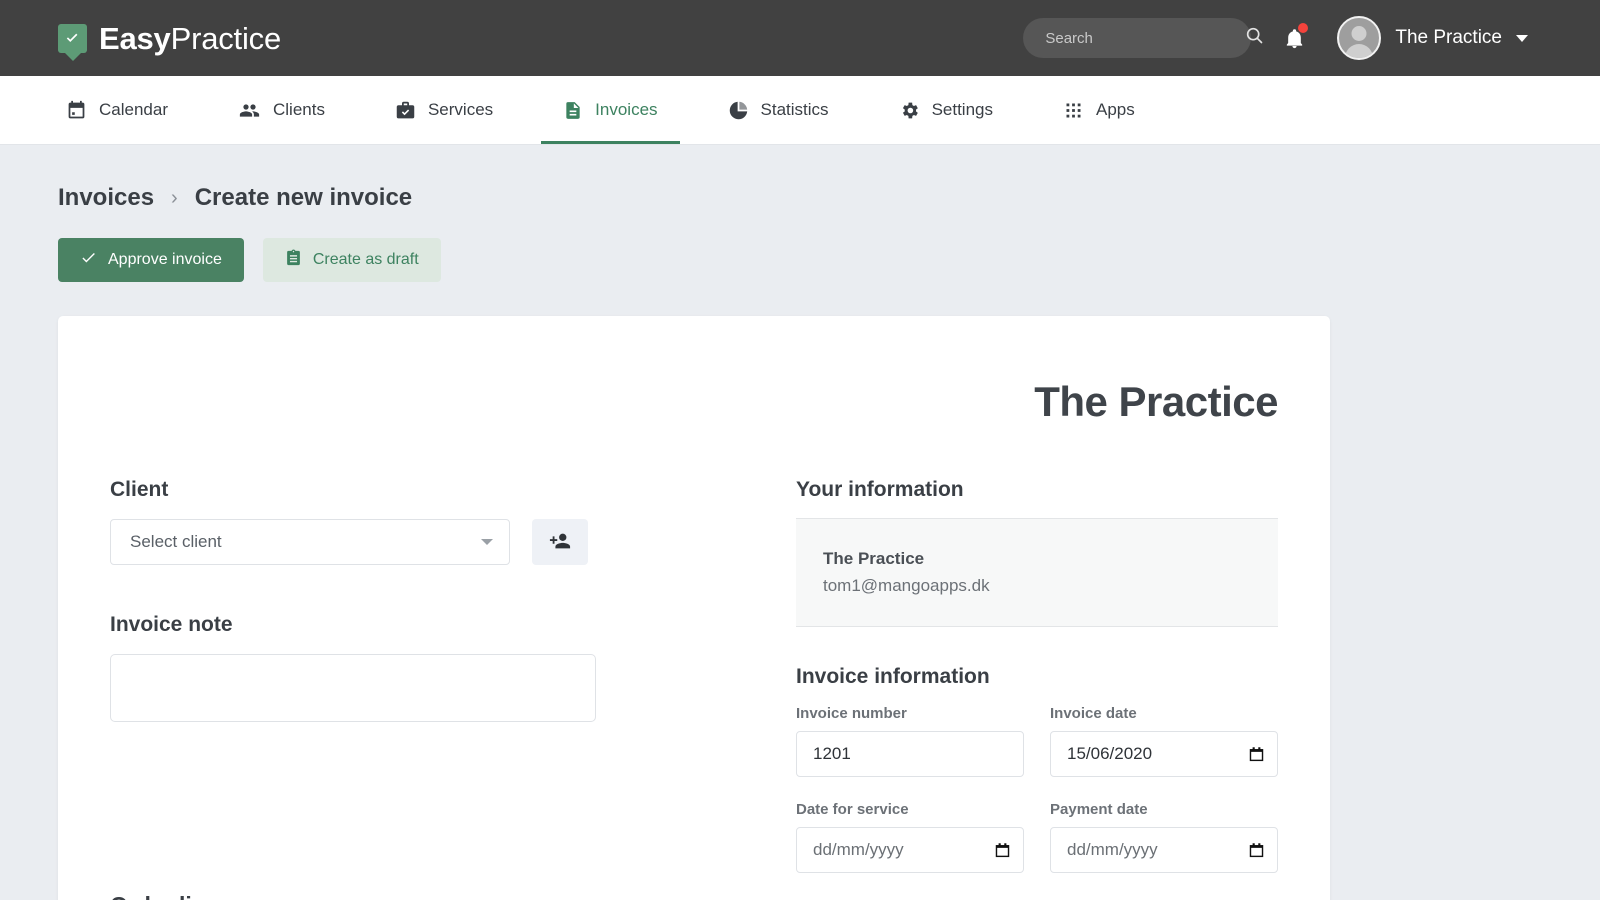 The image size is (1600, 900). What do you see at coordinates (858, 849) in the screenshot?
I see `date-for-service-value: dd/mm/yyyy` at bounding box center [858, 849].